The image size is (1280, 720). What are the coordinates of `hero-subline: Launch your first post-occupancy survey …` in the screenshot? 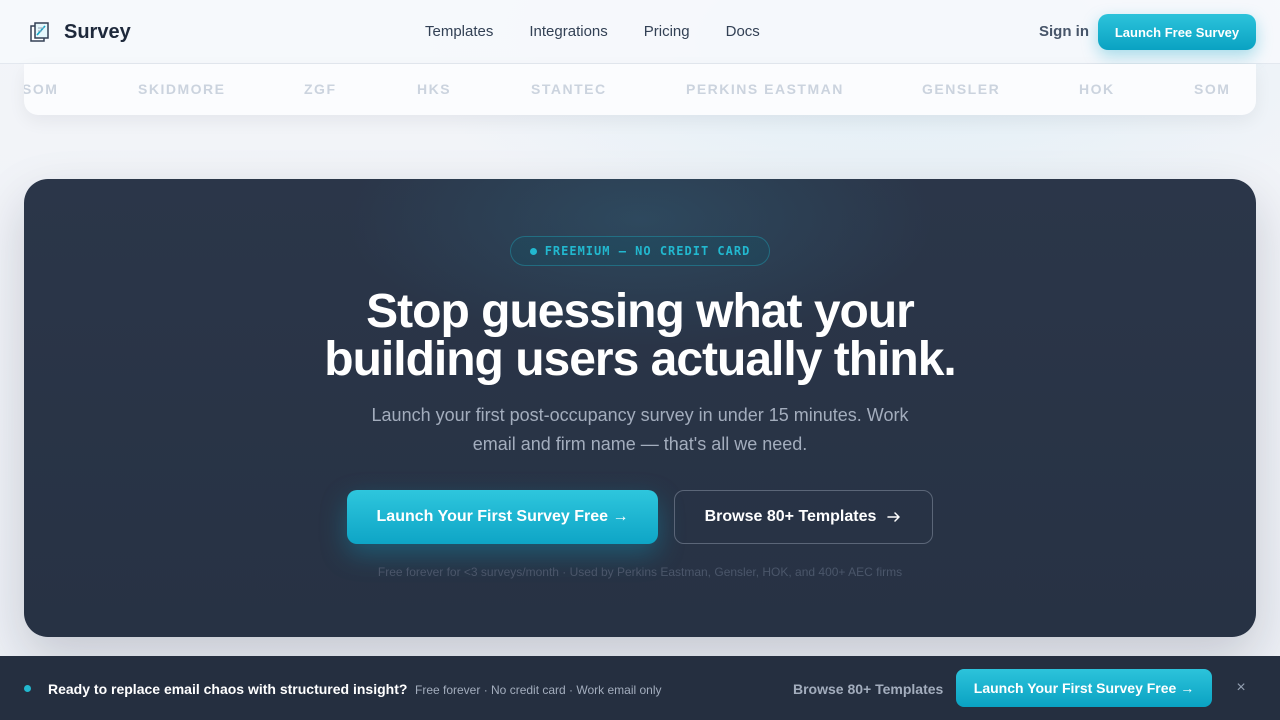 It's located at (640, 429).